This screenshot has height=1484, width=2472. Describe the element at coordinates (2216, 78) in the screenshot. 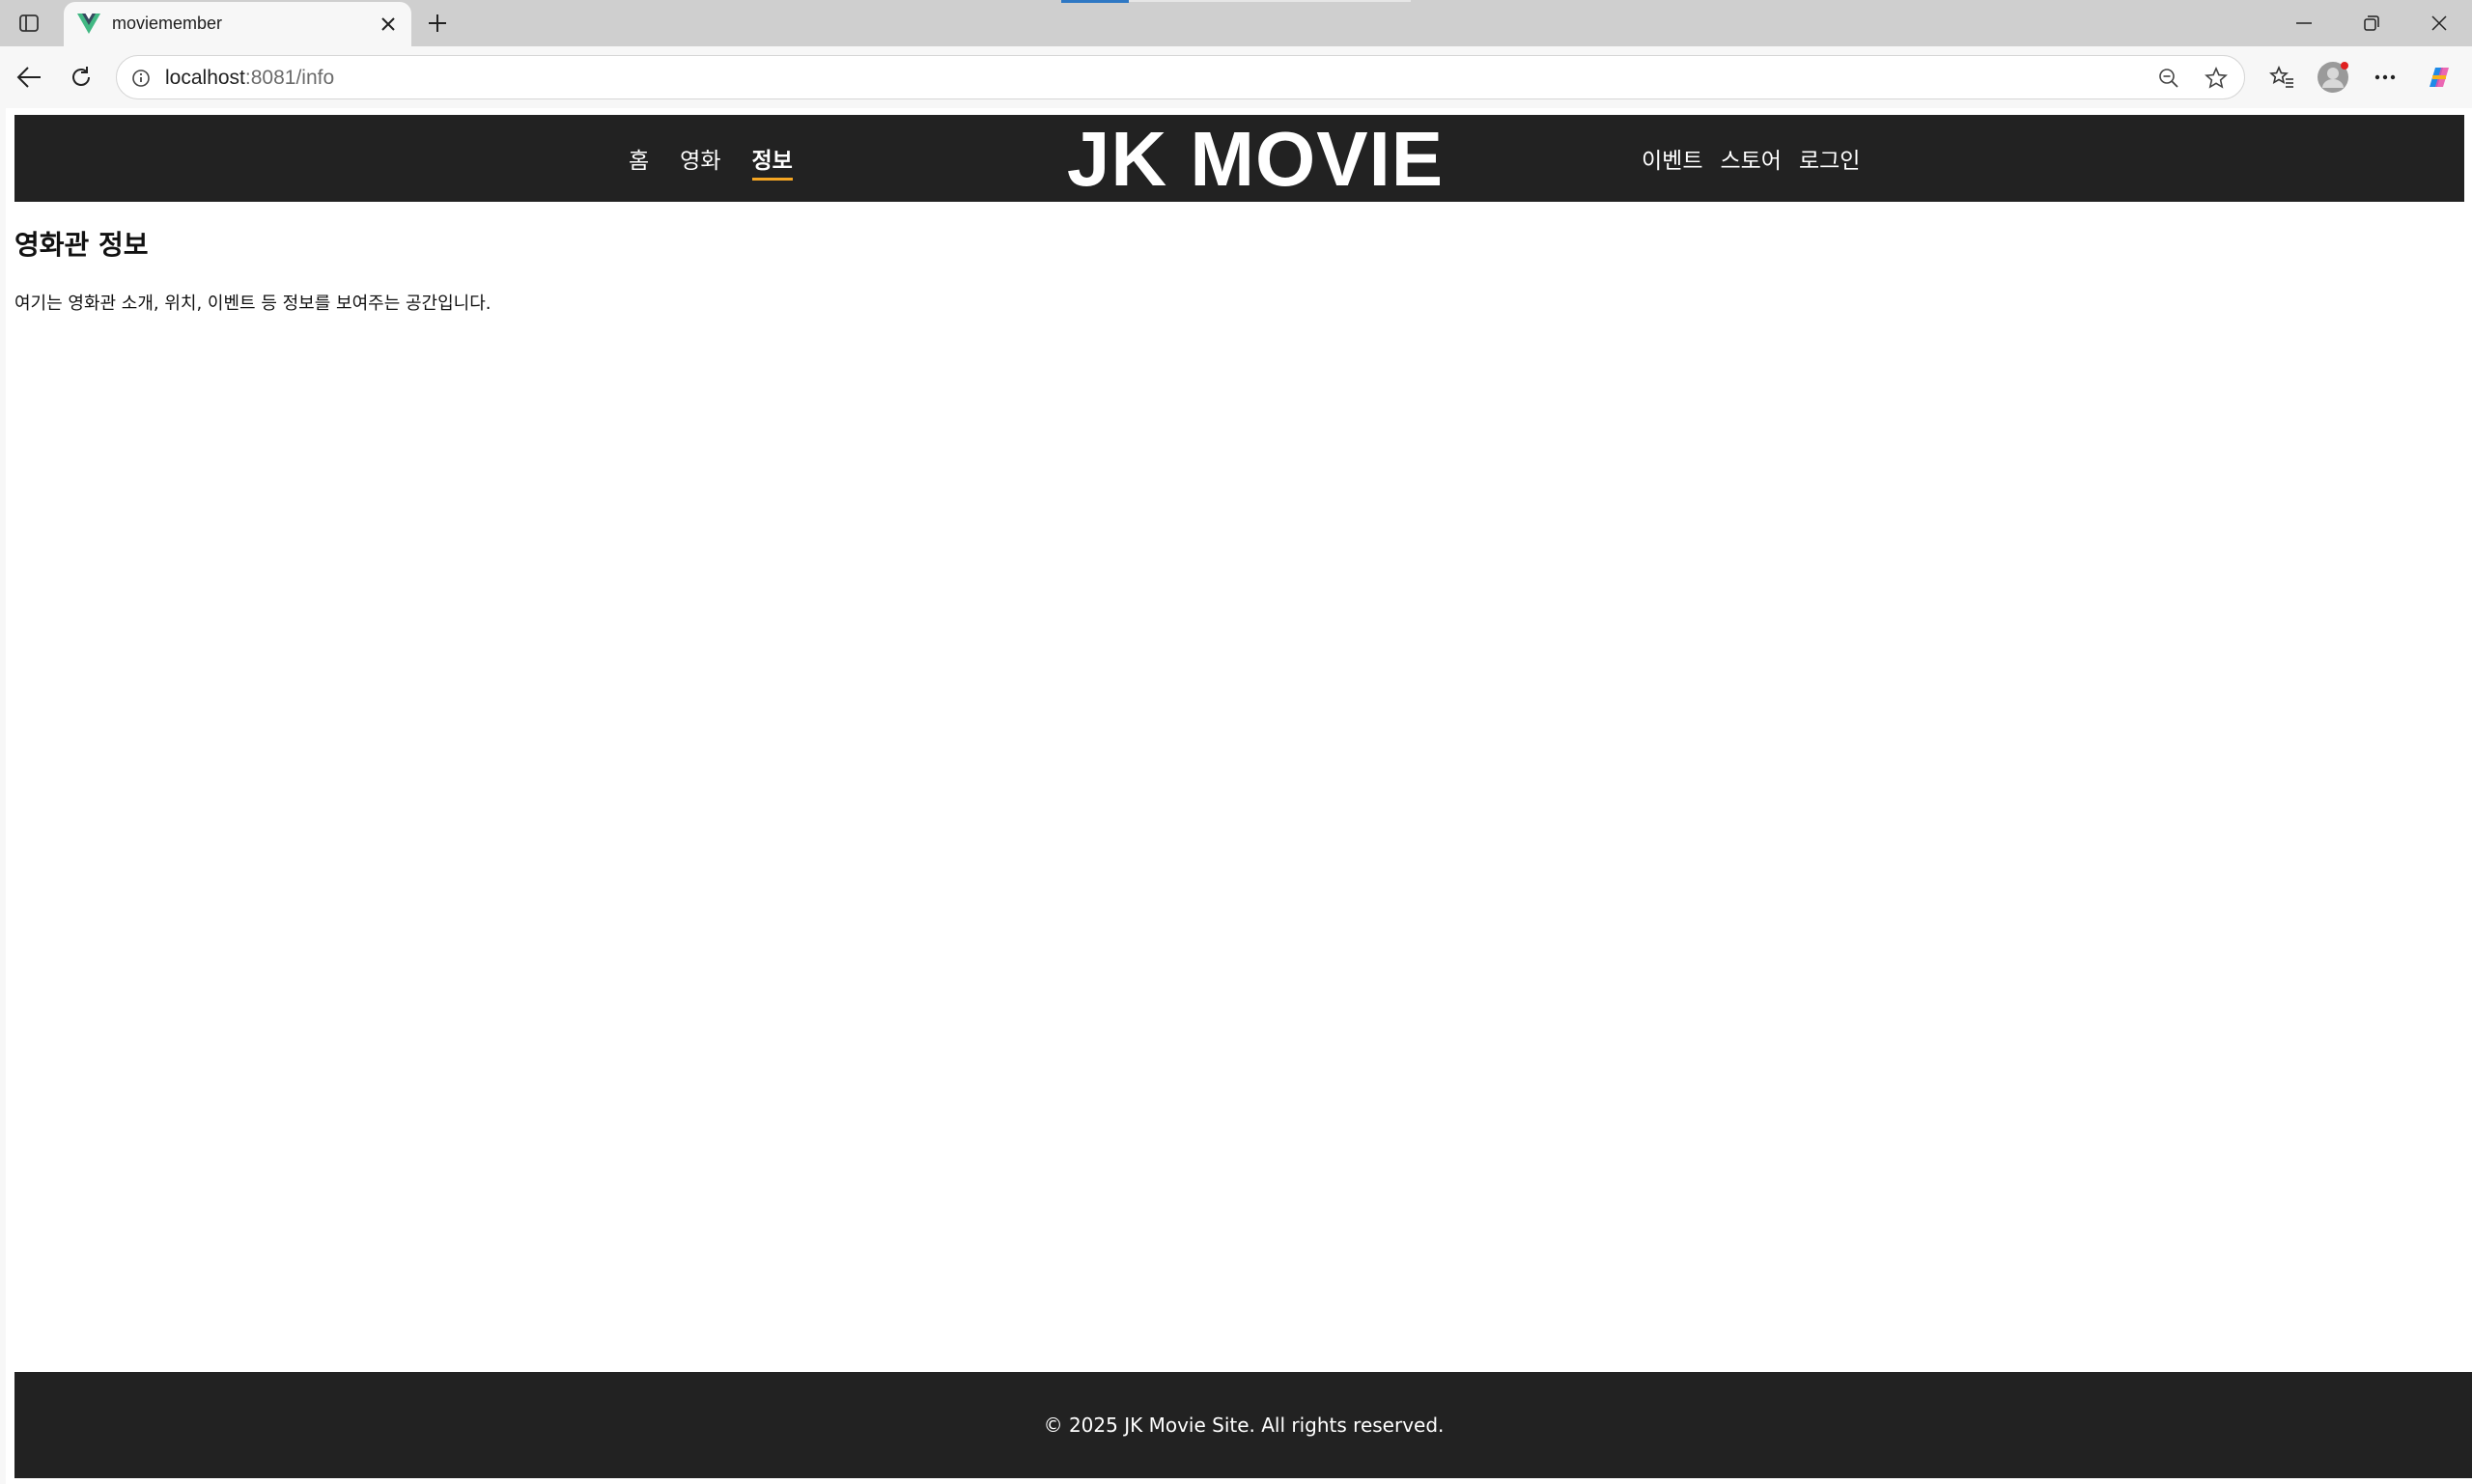

I see `star-icon` at that location.